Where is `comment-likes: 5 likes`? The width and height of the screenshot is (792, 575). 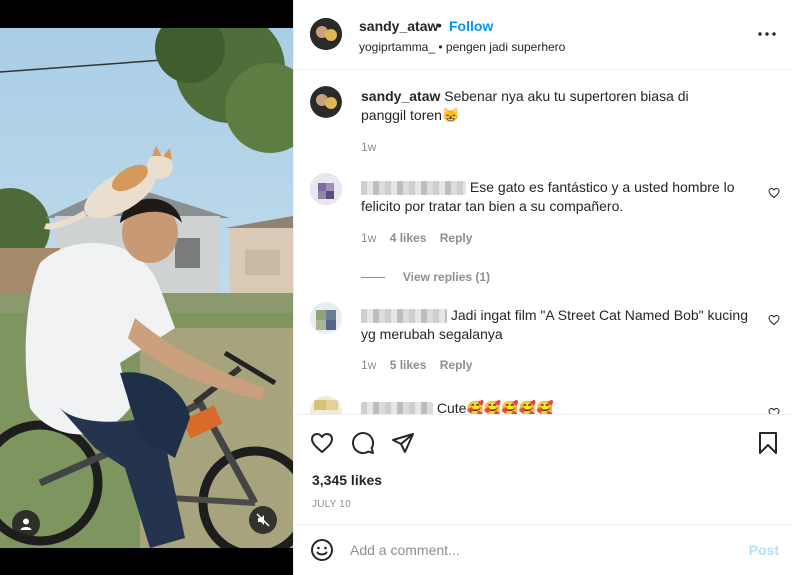
comment-likes: 5 likes is located at coordinates (408, 365).